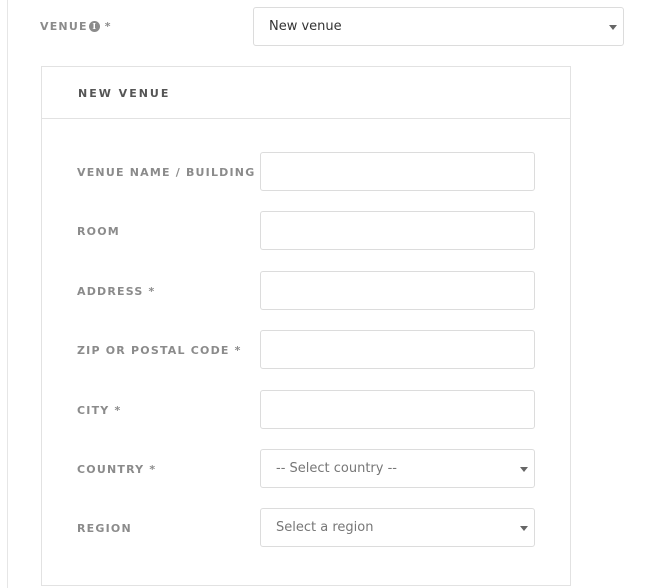 Image resolution: width=665 pixels, height=588 pixels. I want to click on city-field, so click(397, 409).